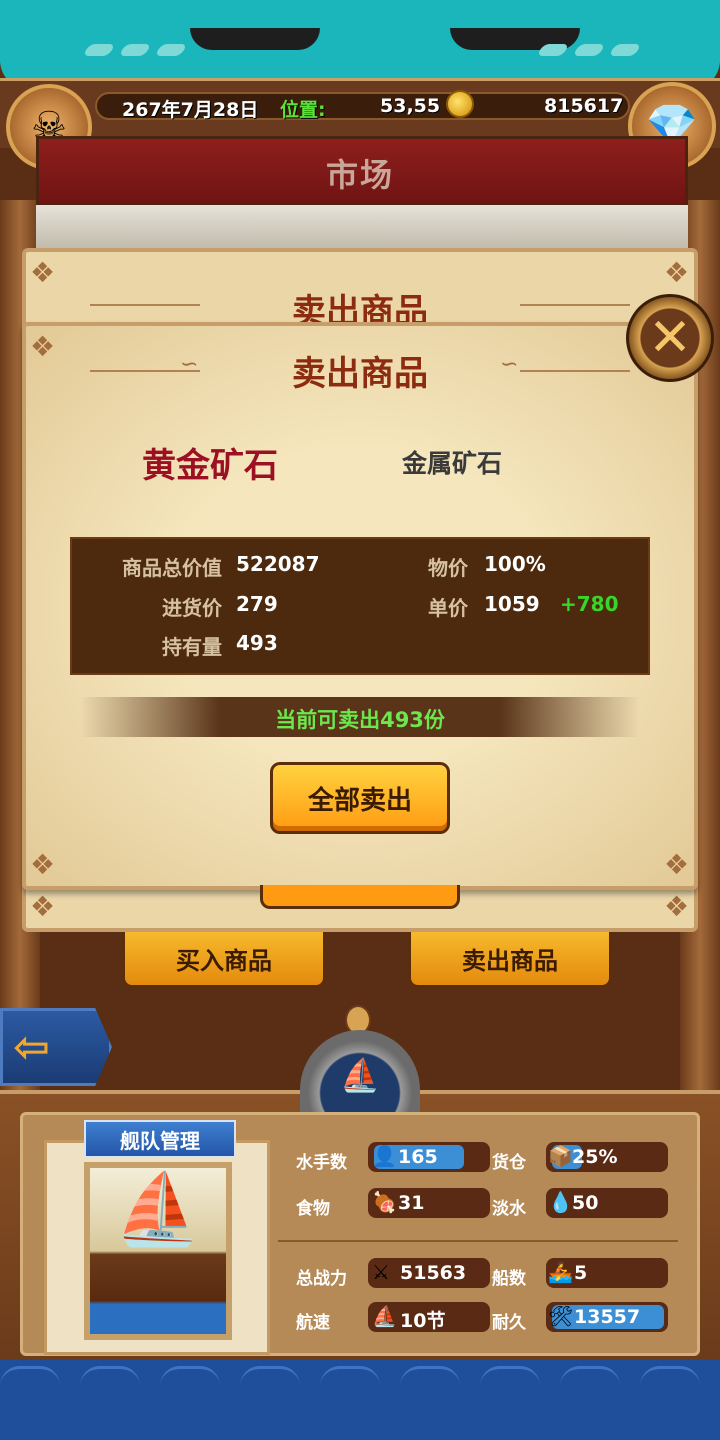  What do you see at coordinates (321, 1163) in the screenshot?
I see `sailors-label: 水手数` at bounding box center [321, 1163].